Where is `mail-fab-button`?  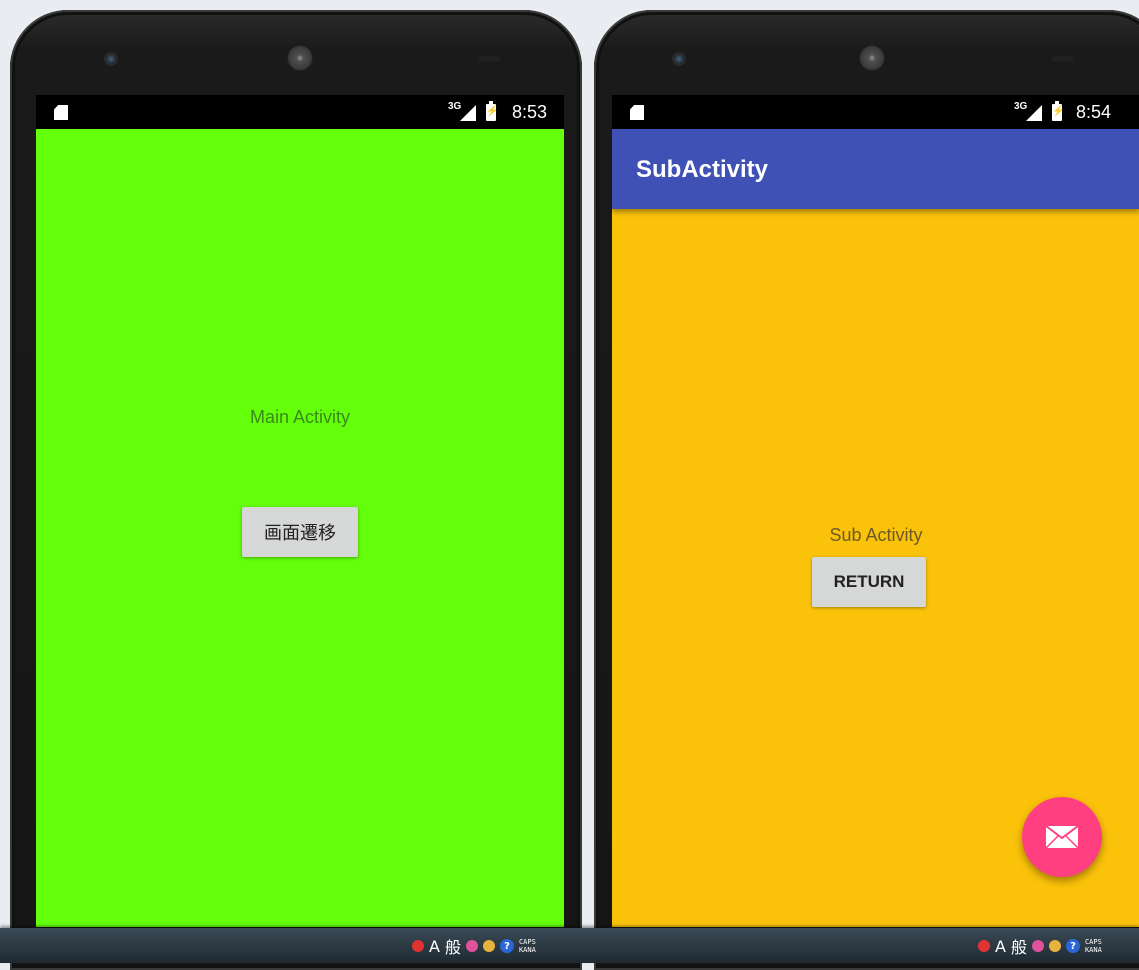 mail-fab-button is located at coordinates (1062, 837).